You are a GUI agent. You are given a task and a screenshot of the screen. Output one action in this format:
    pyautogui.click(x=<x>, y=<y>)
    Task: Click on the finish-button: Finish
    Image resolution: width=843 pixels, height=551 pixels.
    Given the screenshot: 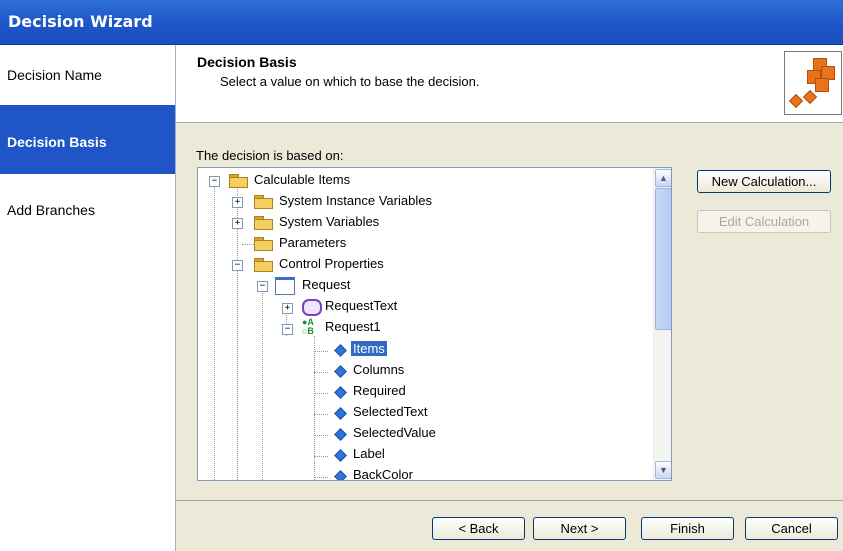 What is the action you would take?
    pyautogui.click(x=687, y=528)
    